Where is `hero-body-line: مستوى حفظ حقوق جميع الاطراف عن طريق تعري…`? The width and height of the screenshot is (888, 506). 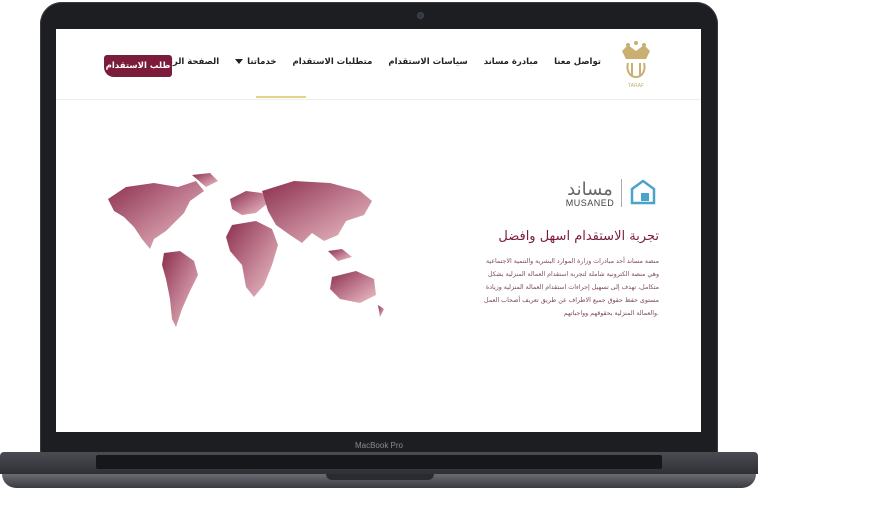
hero-body-line: مستوى حفظ حقوق جميع الاطراف عن طريق تعري… is located at coordinates (571, 300).